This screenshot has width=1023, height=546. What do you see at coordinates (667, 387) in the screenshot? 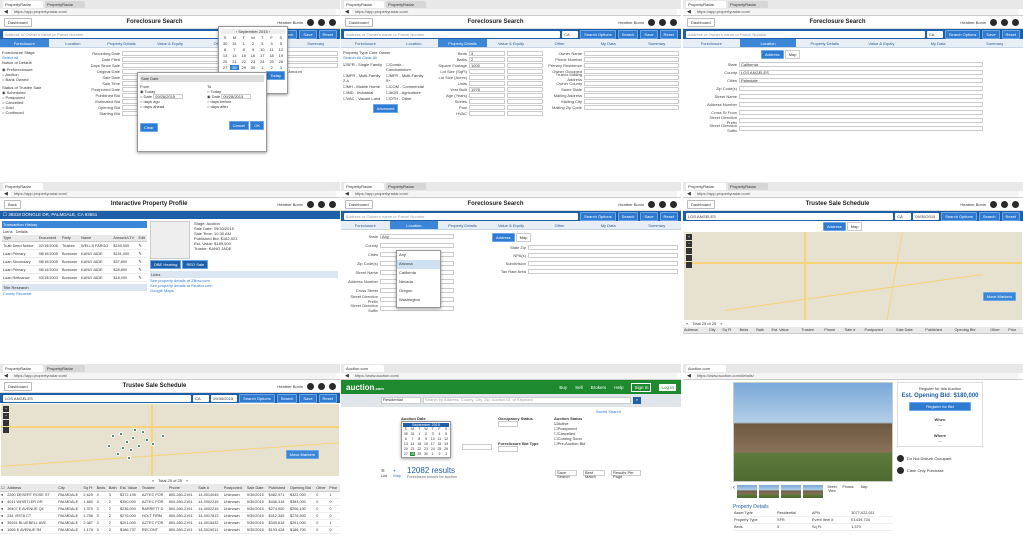
I see `log-in-button: Log In` at bounding box center [667, 387].